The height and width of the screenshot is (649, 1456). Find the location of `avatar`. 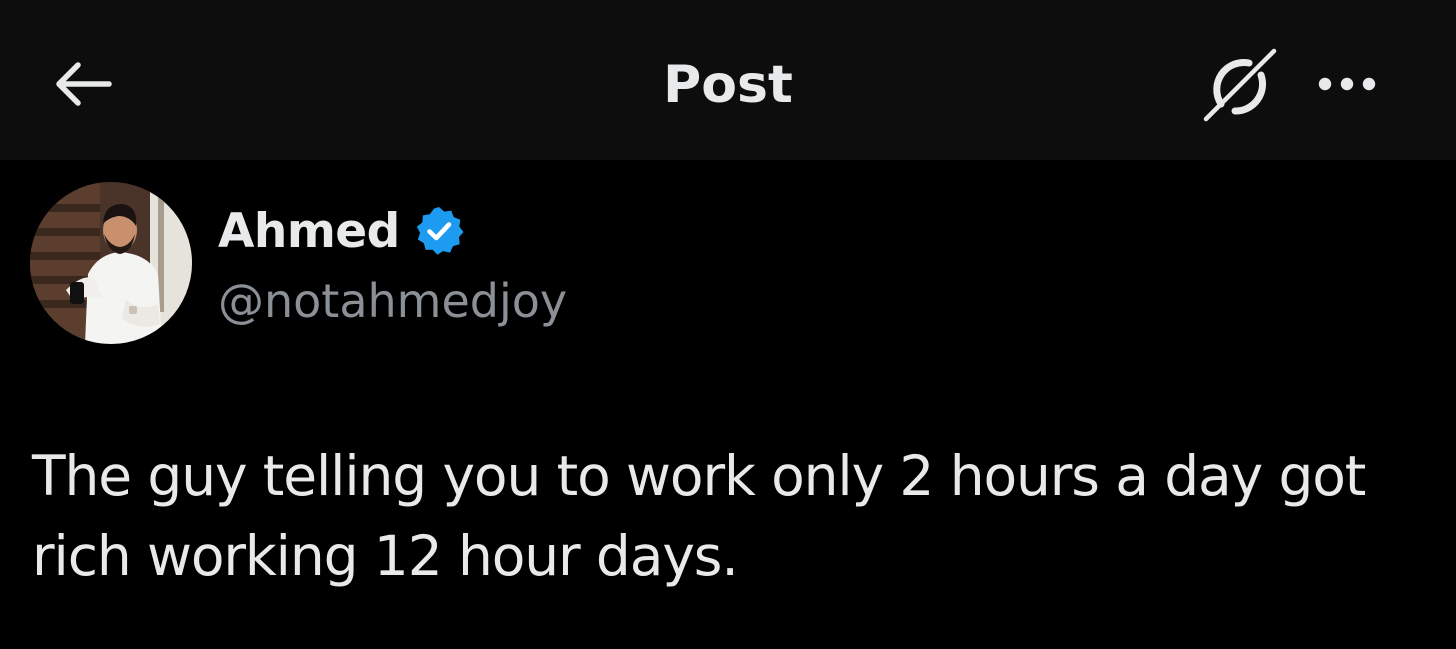

avatar is located at coordinates (111, 263).